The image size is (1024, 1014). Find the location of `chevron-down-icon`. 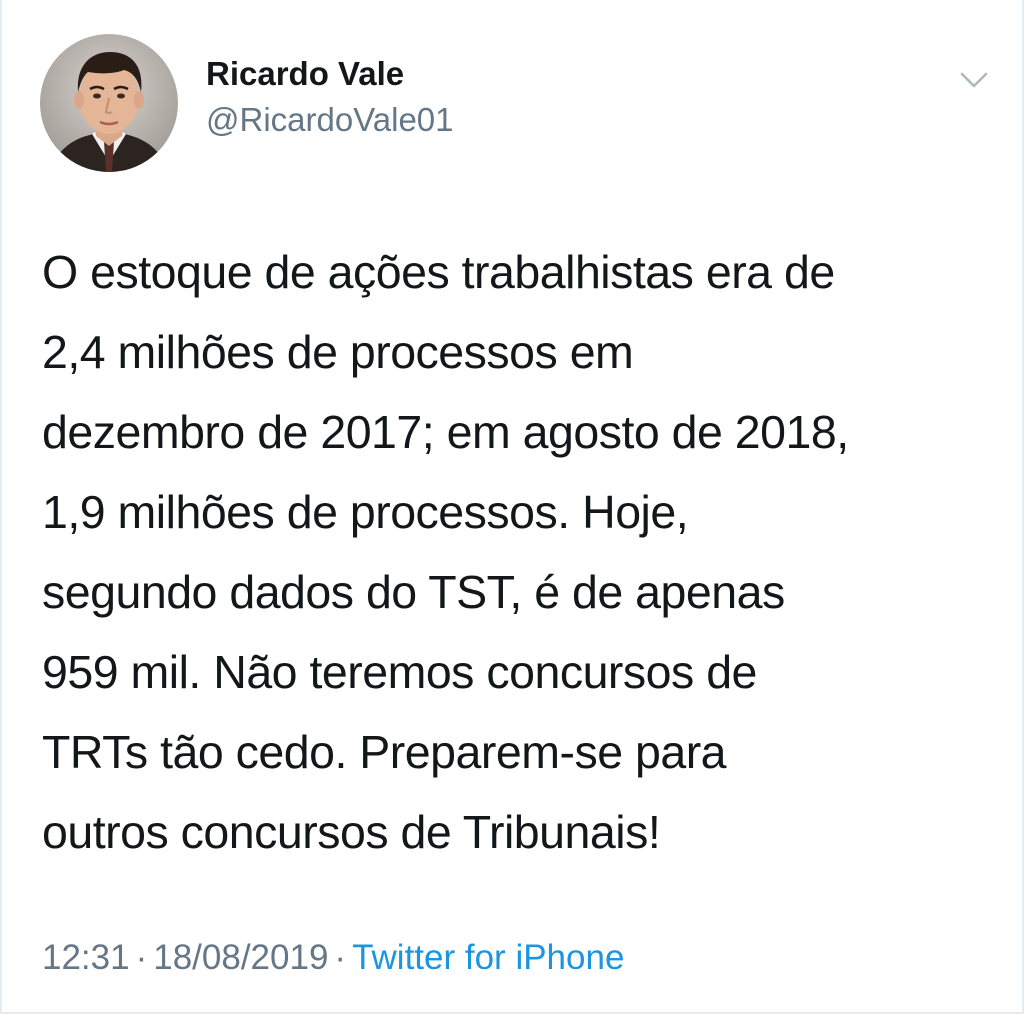

chevron-down-icon is located at coordinates (974, 80).